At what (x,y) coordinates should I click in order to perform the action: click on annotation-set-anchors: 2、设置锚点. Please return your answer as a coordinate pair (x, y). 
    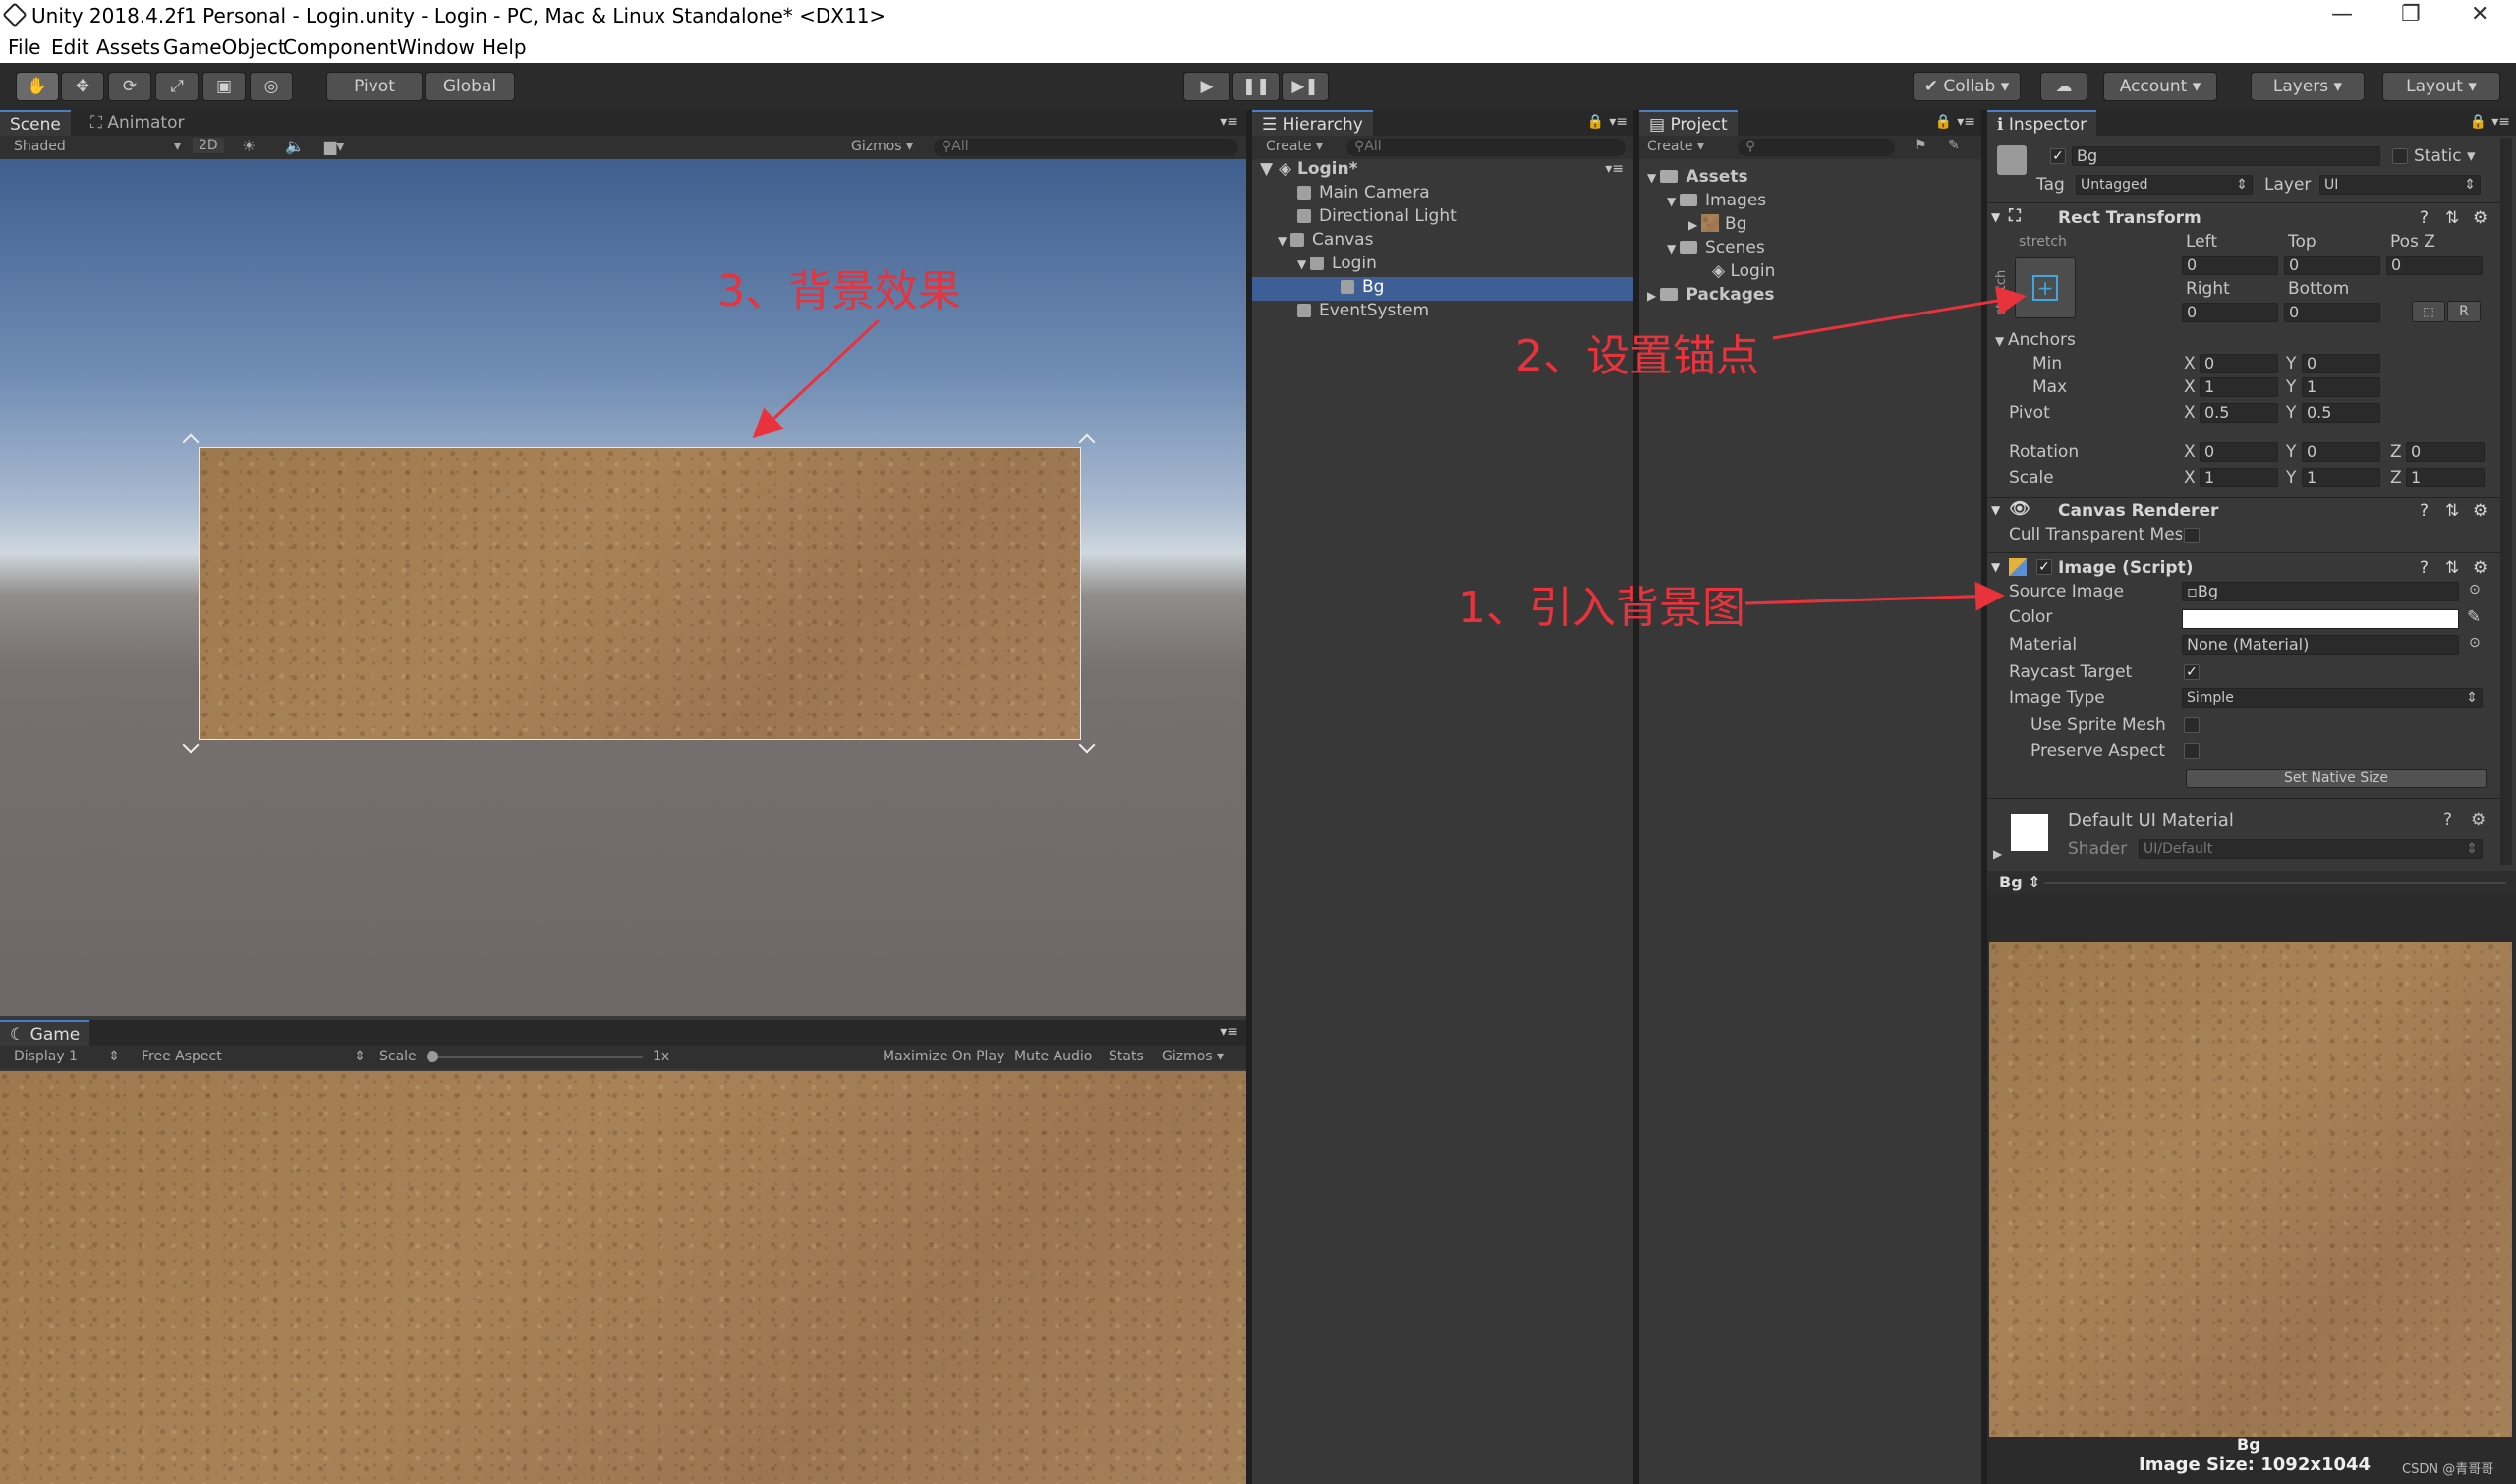
    Looking at the image, I should click on (1637, 356).